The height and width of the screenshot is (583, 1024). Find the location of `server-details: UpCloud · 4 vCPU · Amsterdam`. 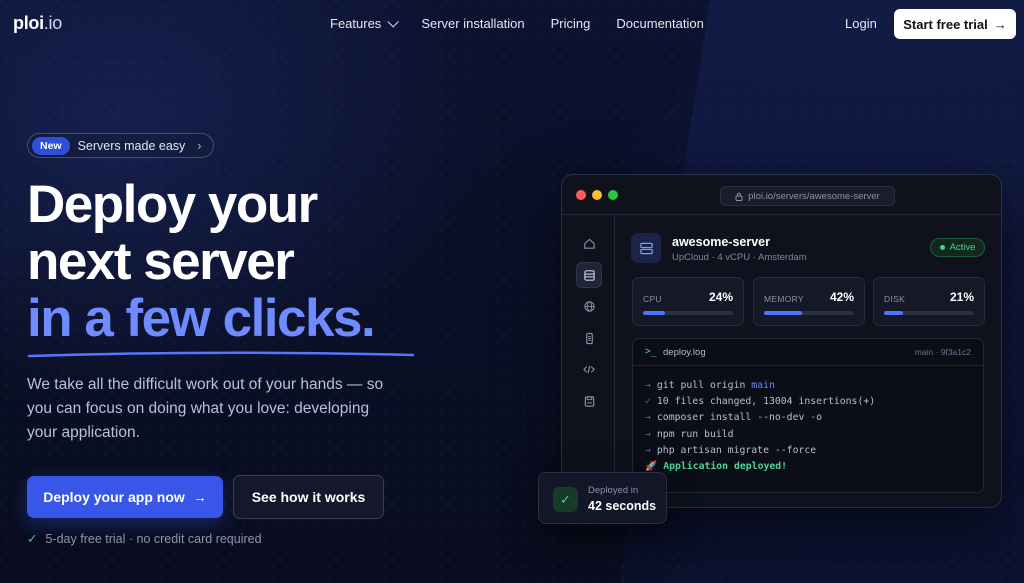

server-details: UpCloud · 4 vCPU · Amsterdam is located at coordinates (739, 257).